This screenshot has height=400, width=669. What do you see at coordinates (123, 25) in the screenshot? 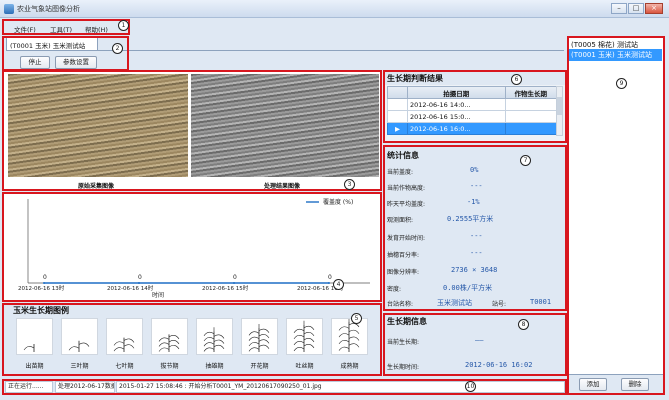
I see `marker-1: 1` at bounding box center [123, 25].